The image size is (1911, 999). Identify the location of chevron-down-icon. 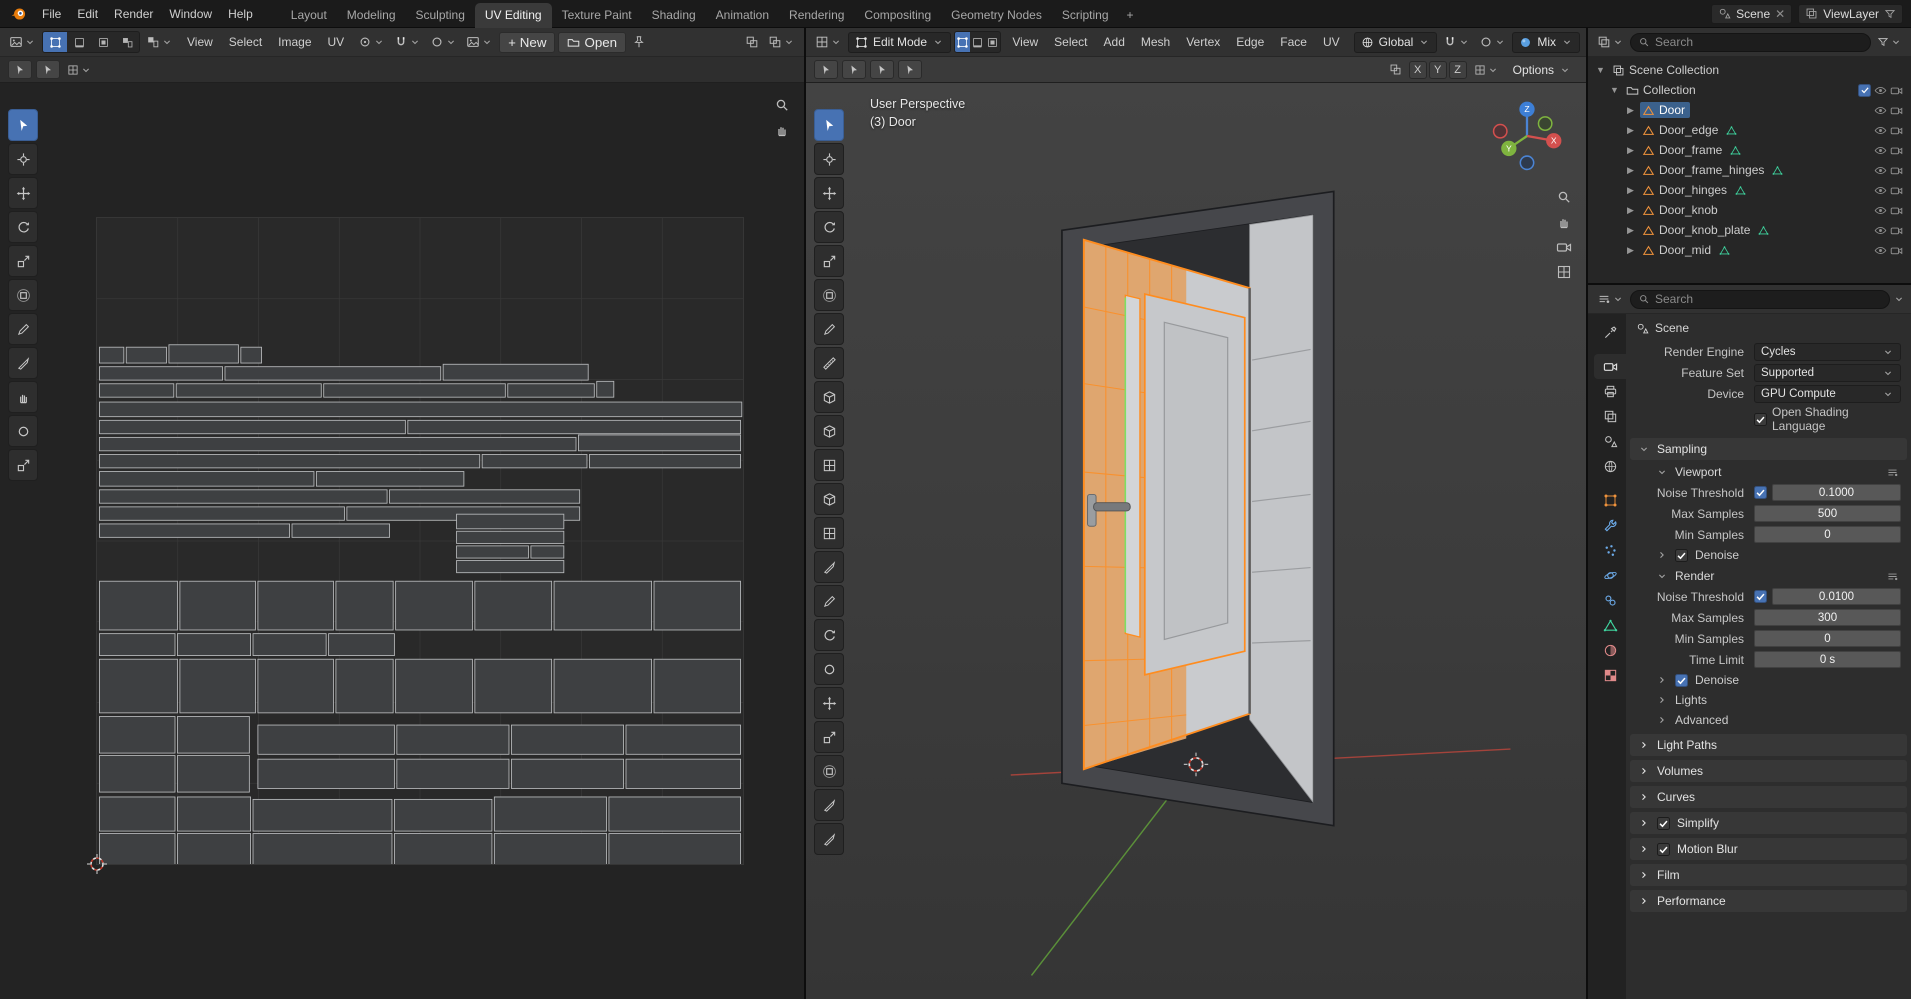
(1899, 299).